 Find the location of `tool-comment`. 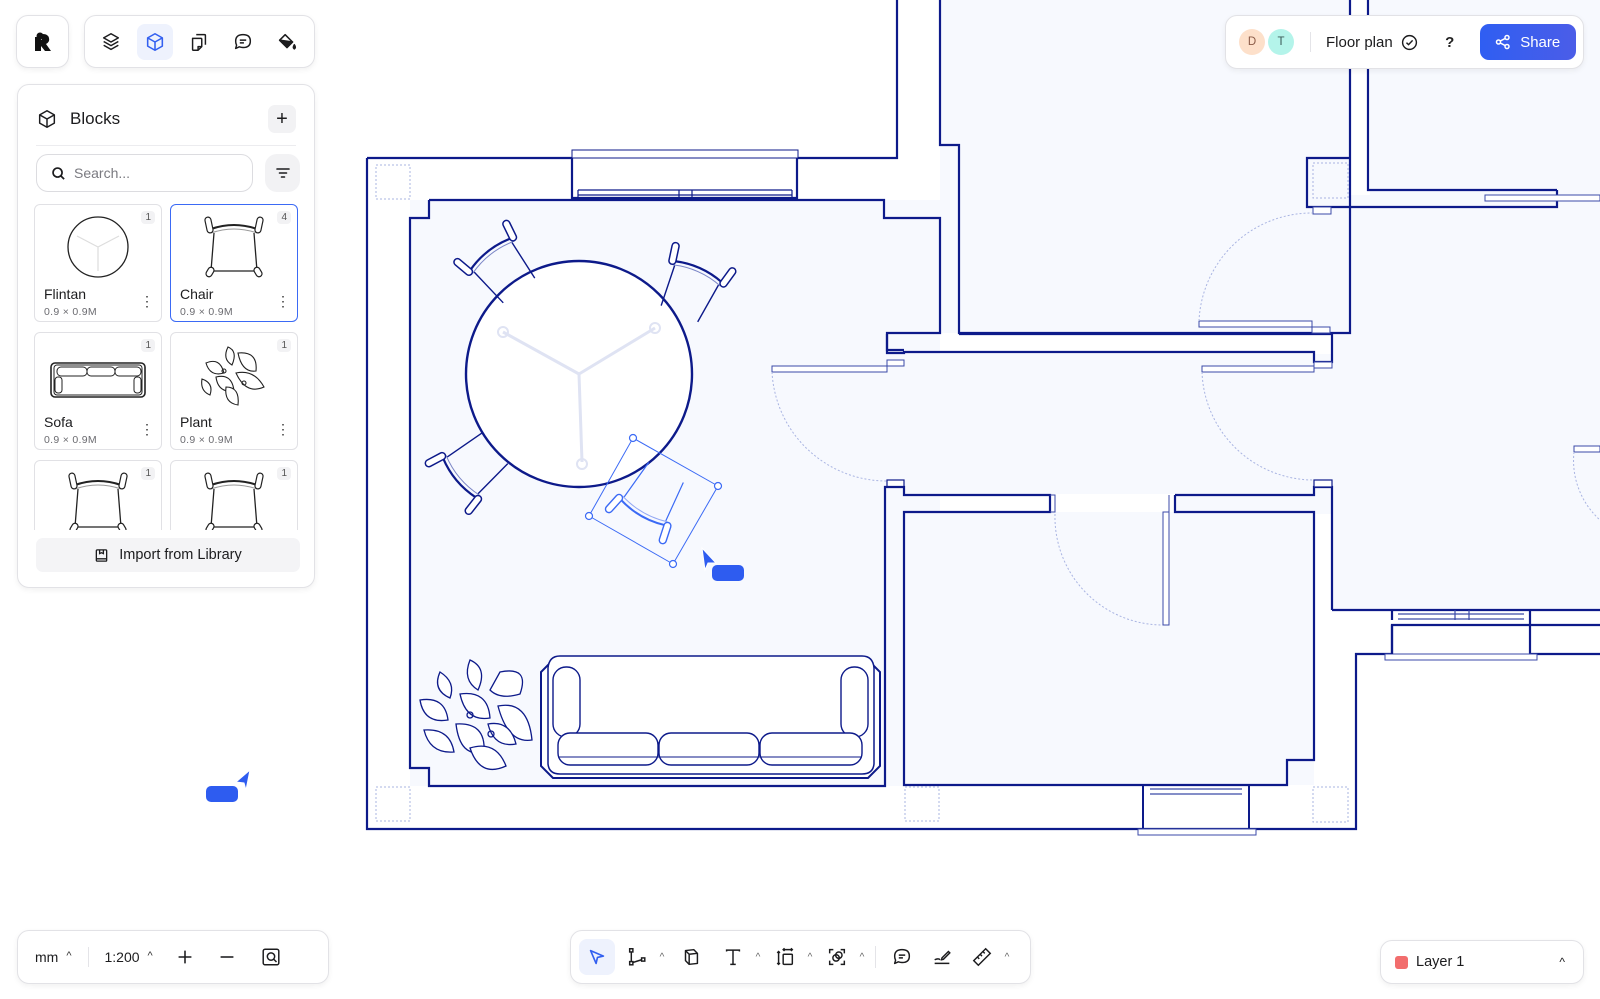

tool-comment is located at coordinates (902, 957).